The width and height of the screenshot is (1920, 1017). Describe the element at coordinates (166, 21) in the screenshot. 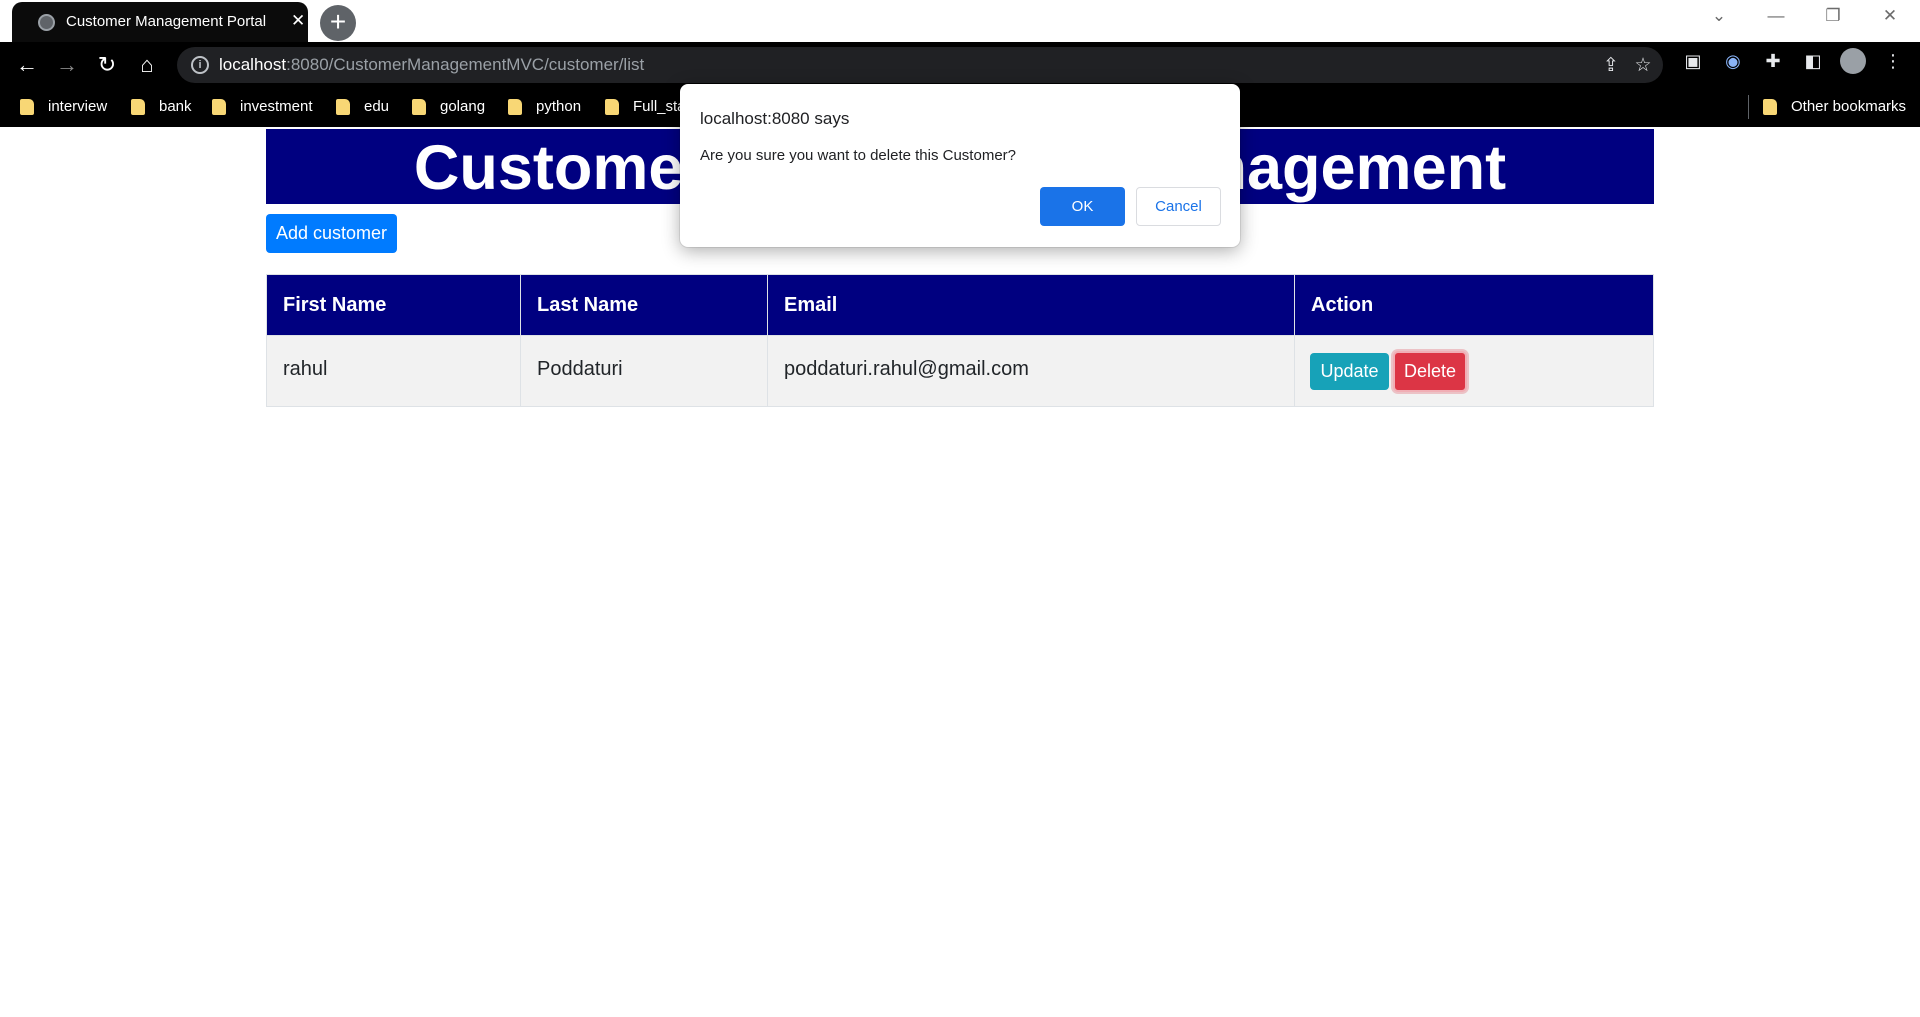

I see `tab-title: Customer Management Portal` at that location.